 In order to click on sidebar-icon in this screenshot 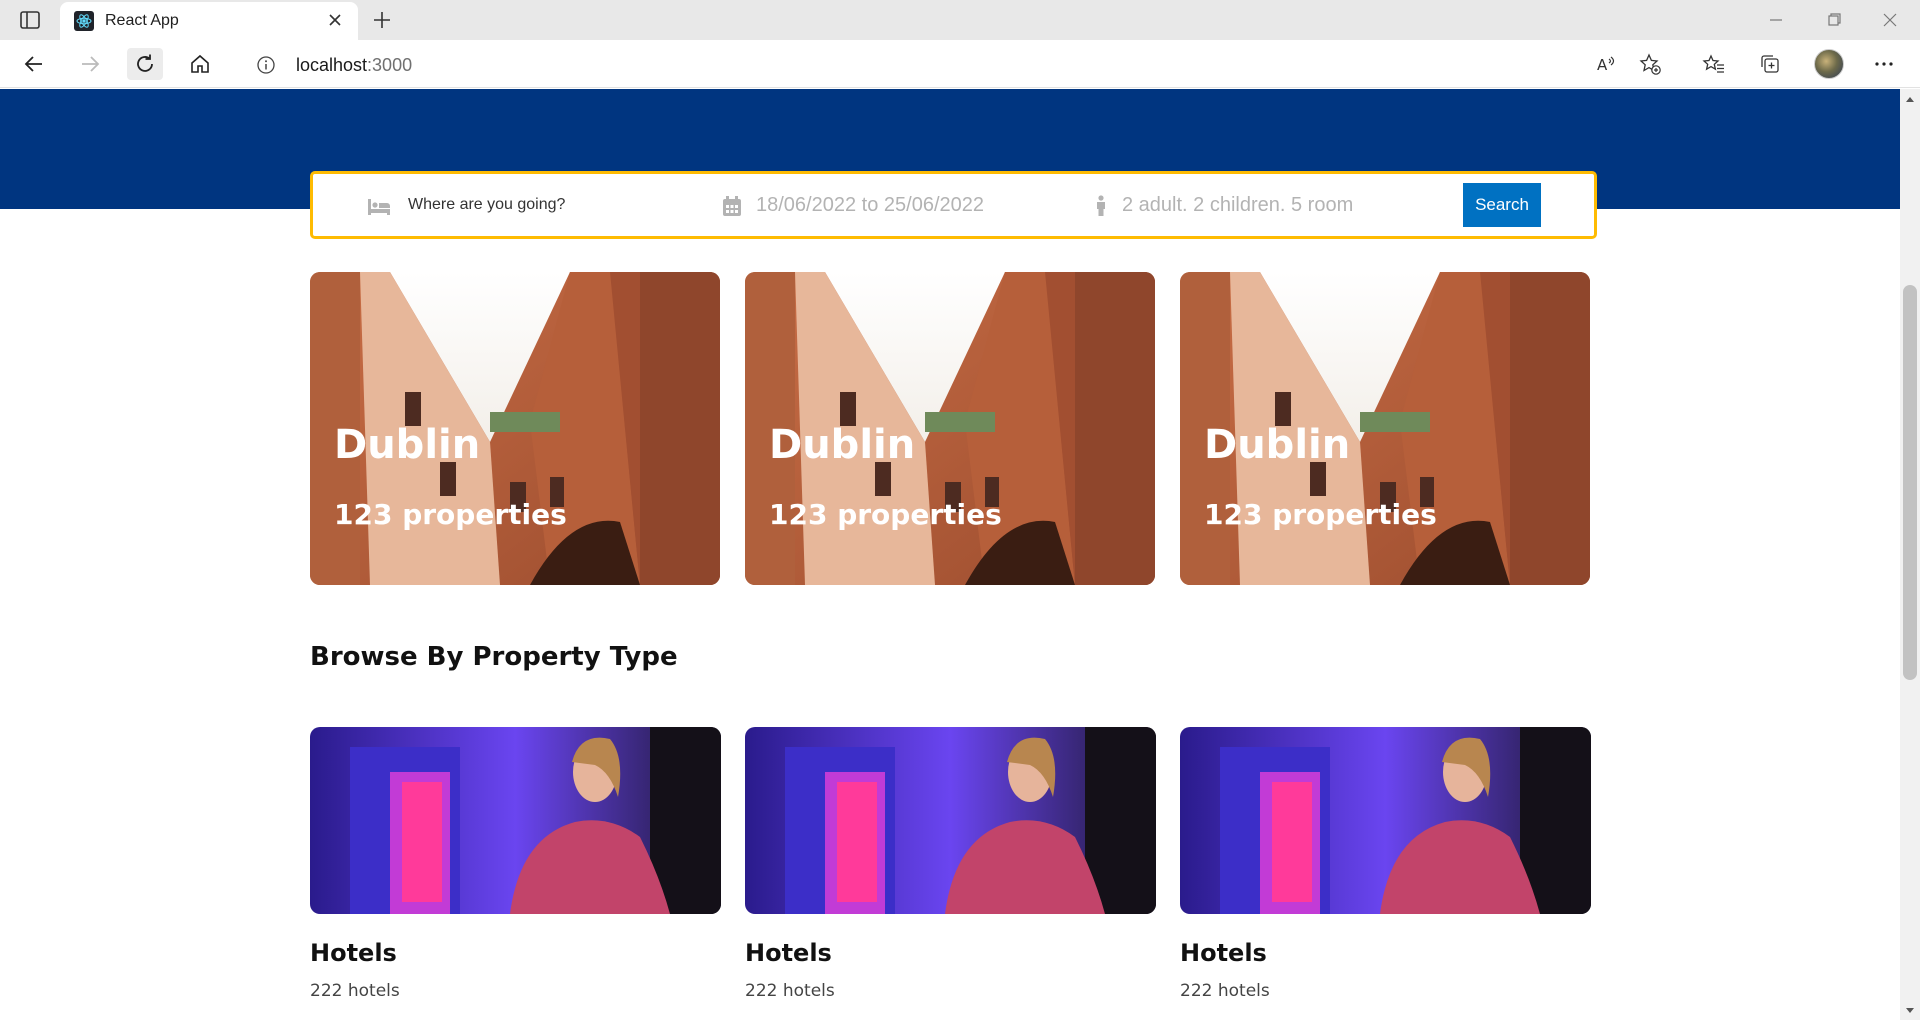, I will do `click(30, 20)`.